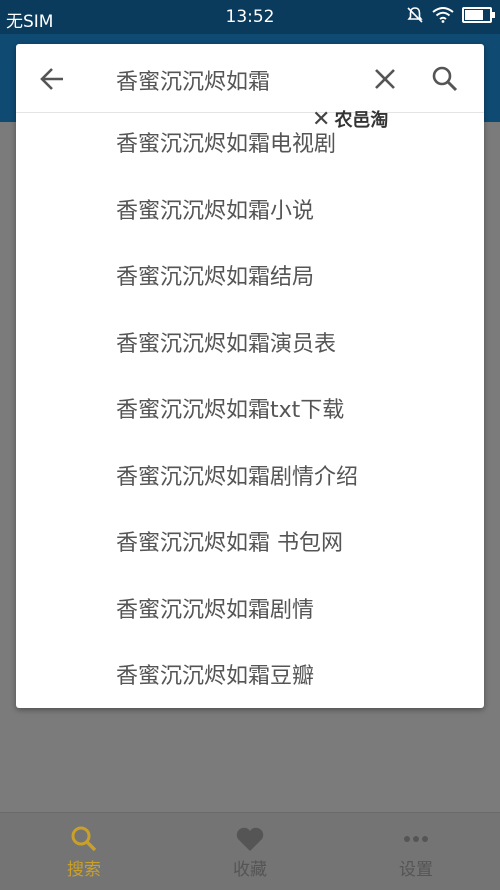 The height and width of the screenshot is (890, 500). Describe the element at coordinates (250, 17) in the screenshot. I see `status-bar: 无SIM 13:52` at that location.